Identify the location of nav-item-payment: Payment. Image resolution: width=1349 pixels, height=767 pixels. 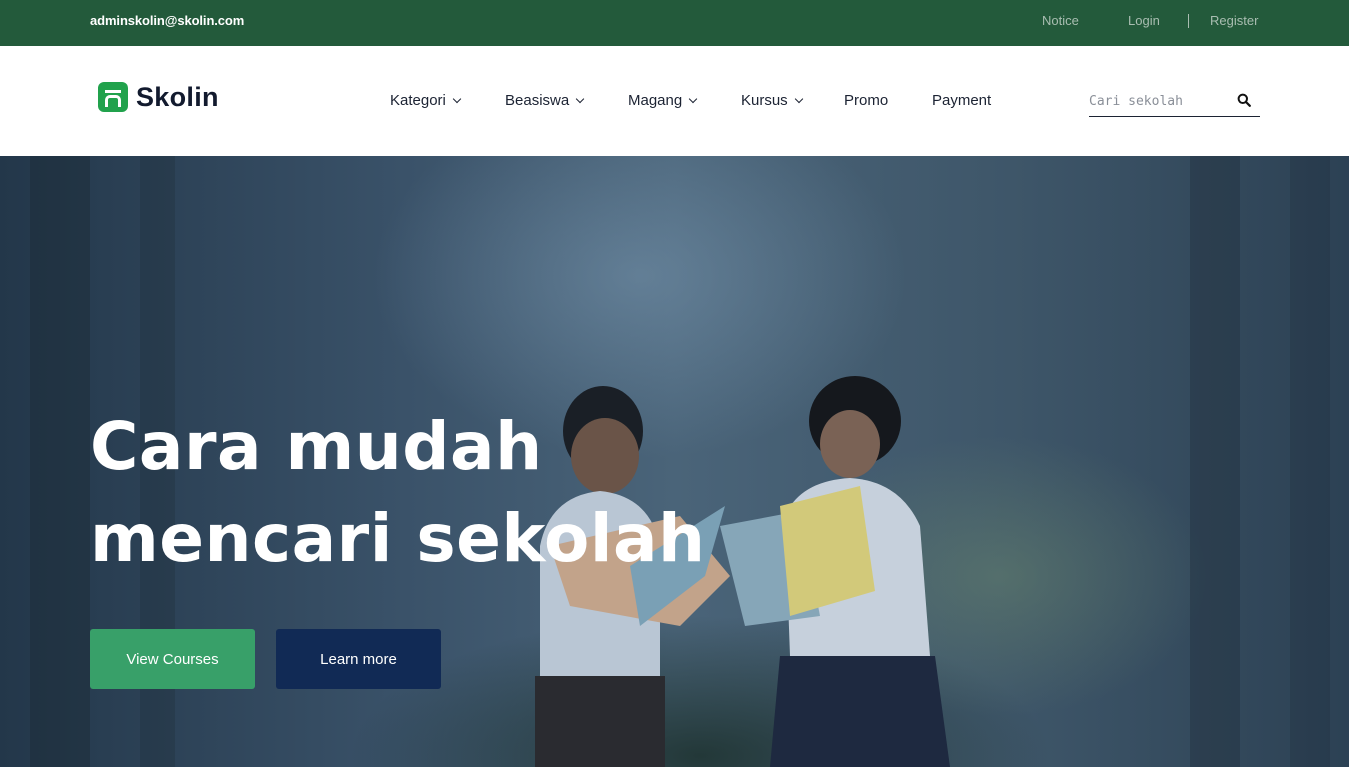
(961, 100).